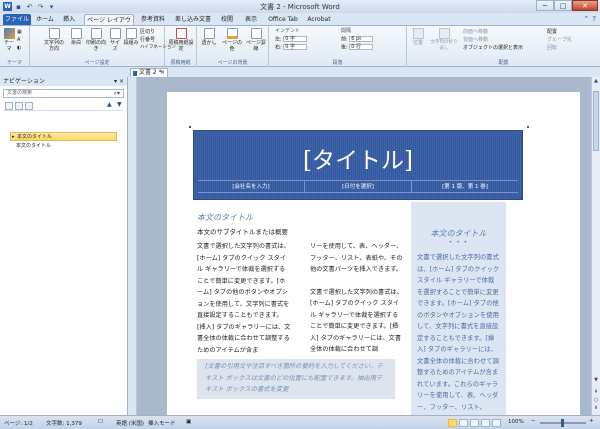 The height and width of the screenshot is (429, 600). I want to click on tab-insert: 挿入, so click(69, 19).